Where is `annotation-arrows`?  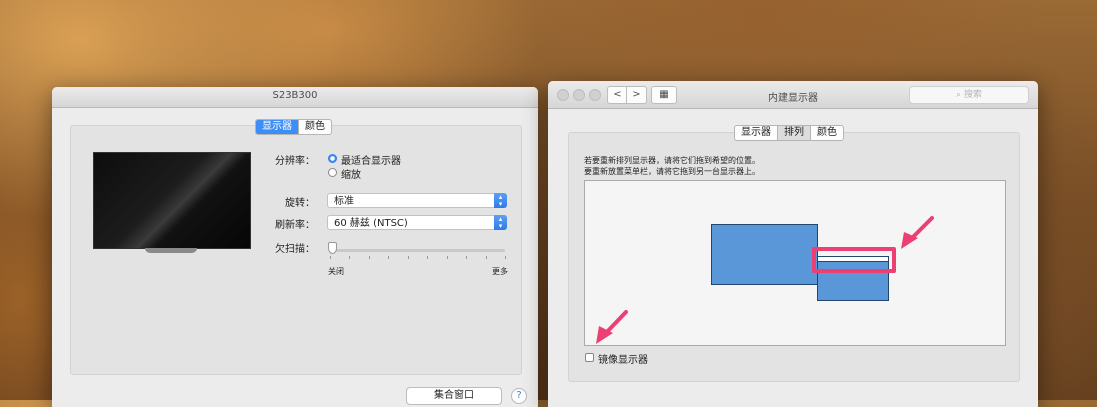
annotation-arrows is located at coordinates (765, 280).